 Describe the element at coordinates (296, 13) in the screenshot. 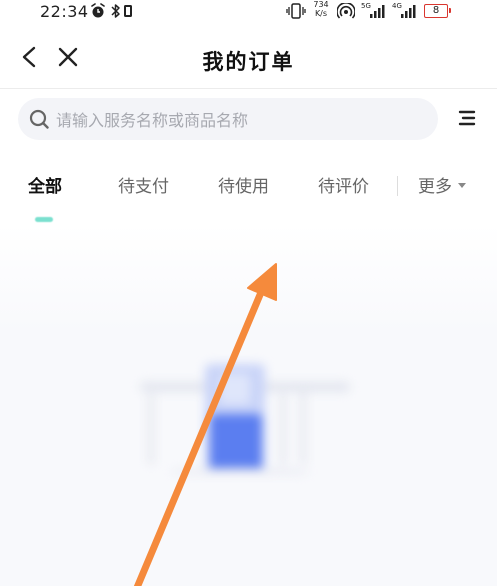

I see `vibrate-icon` at that location.